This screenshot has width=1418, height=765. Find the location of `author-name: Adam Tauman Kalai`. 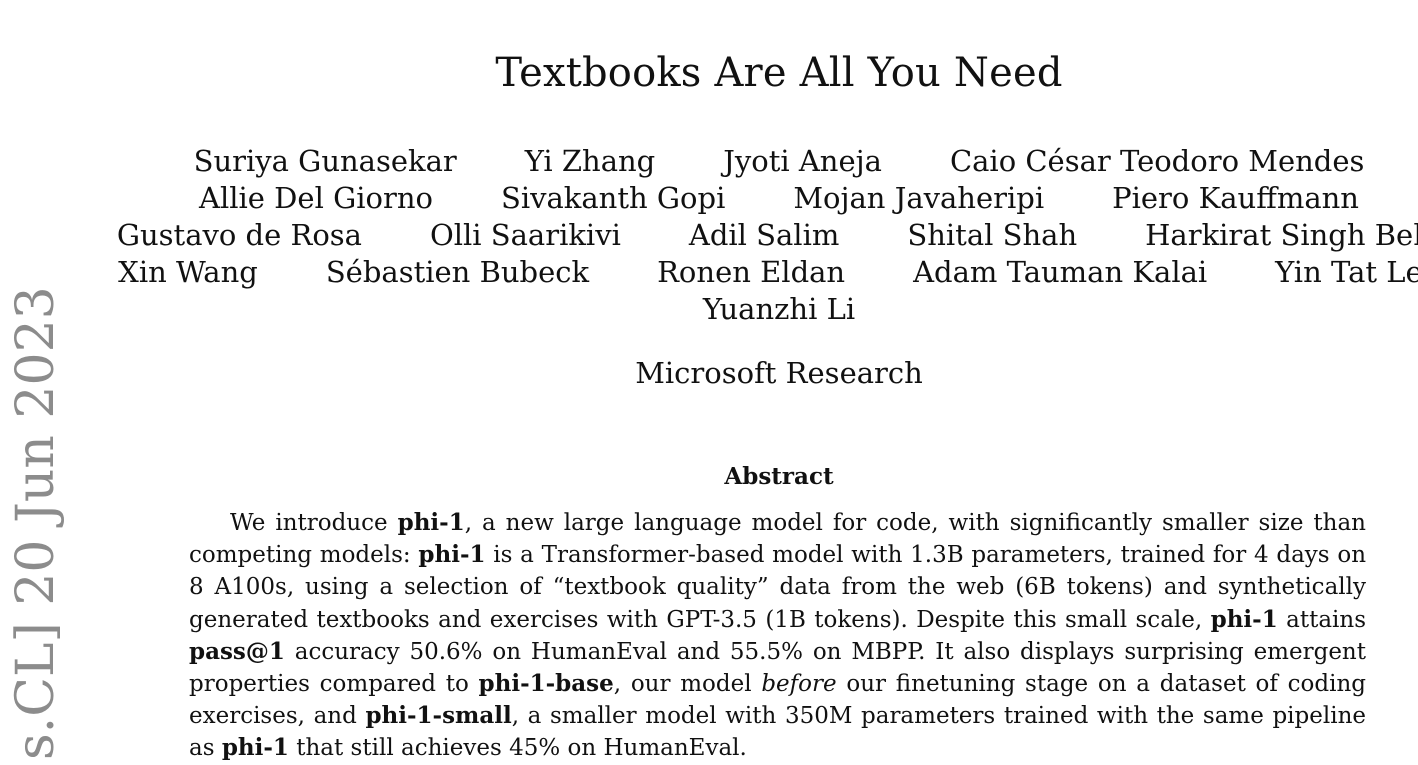

author-name: Adam Tauman Kalai is located at coordinates (1060, 272).